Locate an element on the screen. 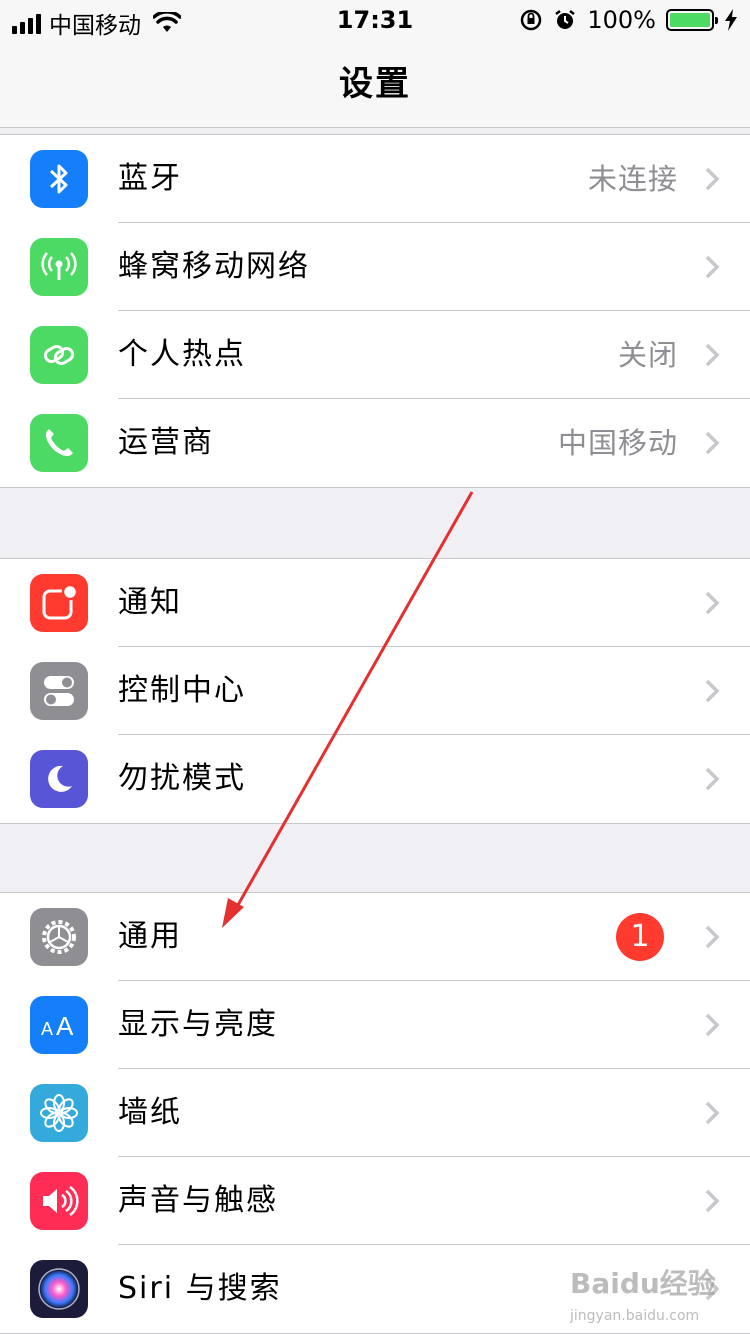 The height and width of the screenshot is (1334, 750). row-label: 个人热点 is located at coordinates (182, 354).